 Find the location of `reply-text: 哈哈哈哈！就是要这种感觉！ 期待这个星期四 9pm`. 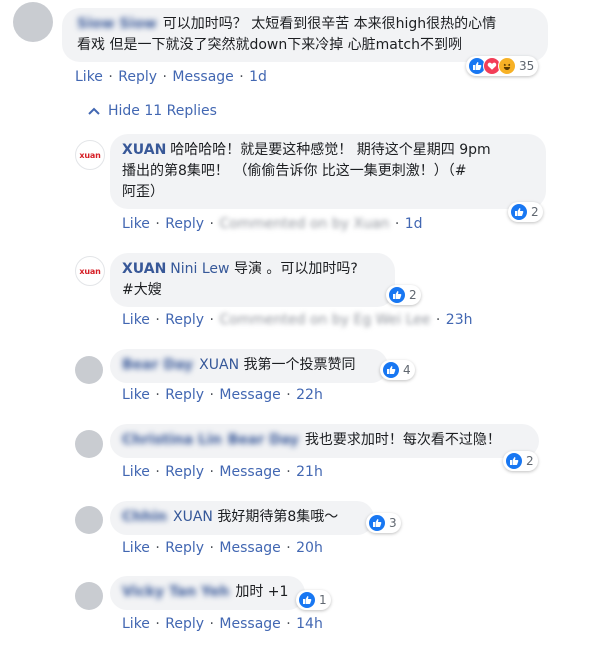

reply-text: 哈哈哈哈！就是要这种感觉！ 期待这个星期四 9pm is located at coordinates (330, 150).